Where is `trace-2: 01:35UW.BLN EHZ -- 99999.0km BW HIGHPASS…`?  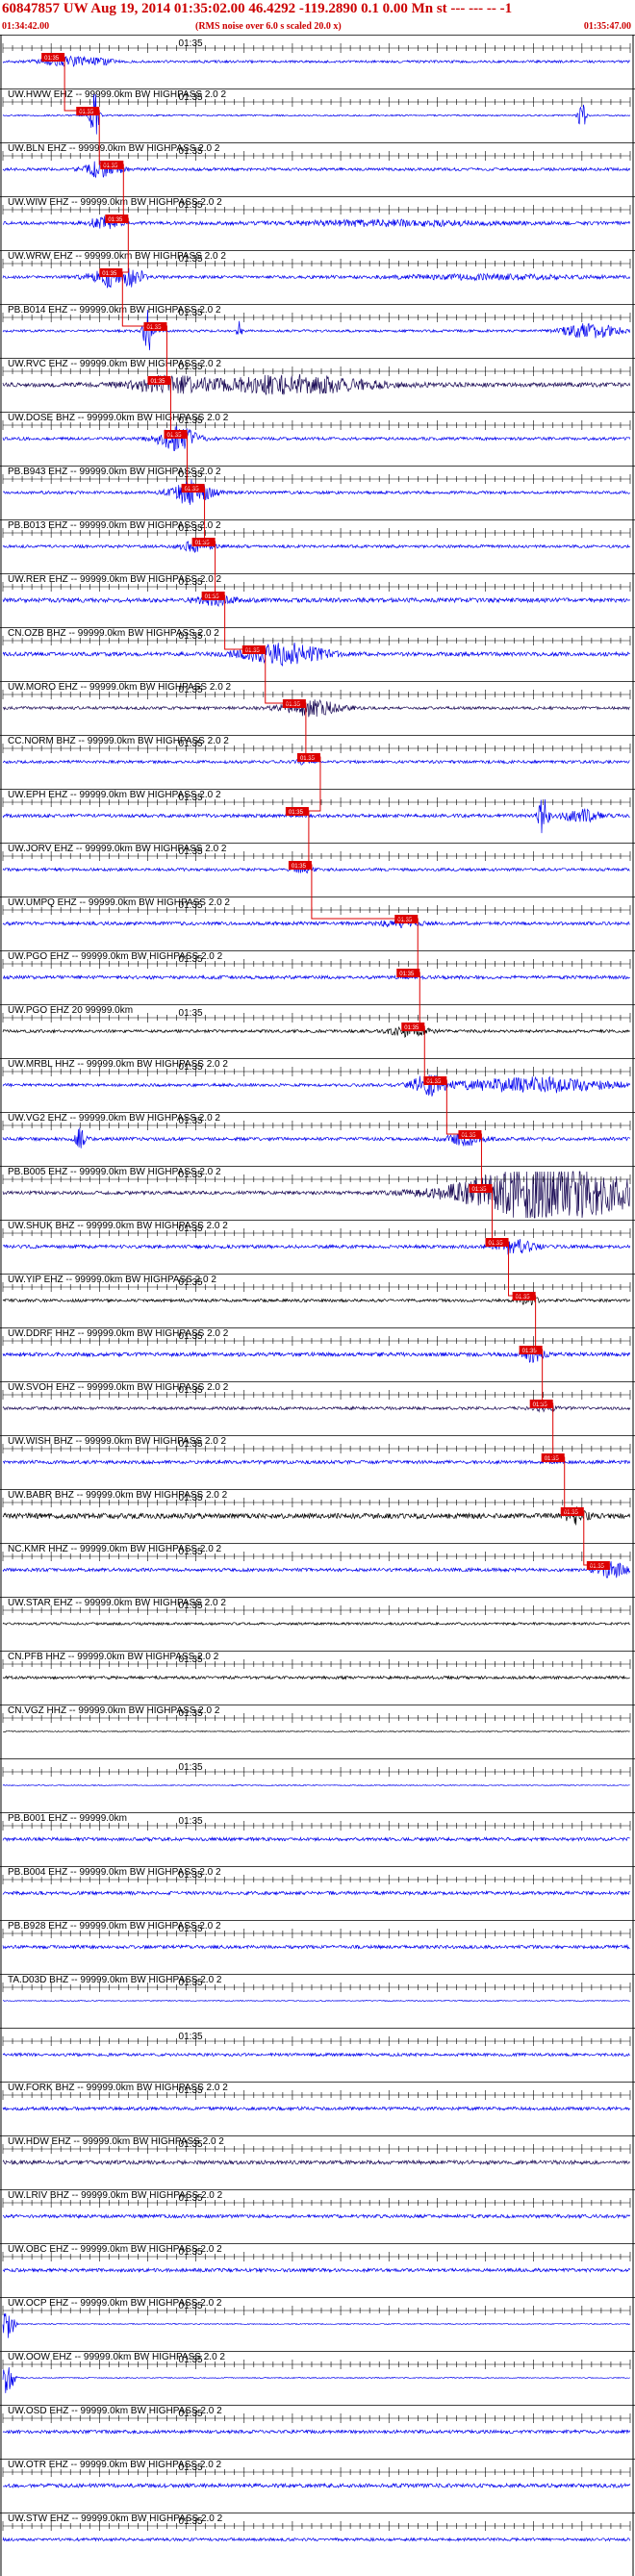 trace-2: 01:35UW.BLN EHZ -- 99999.0km BW HIGHPASS… is located at coordinates (317, 160).